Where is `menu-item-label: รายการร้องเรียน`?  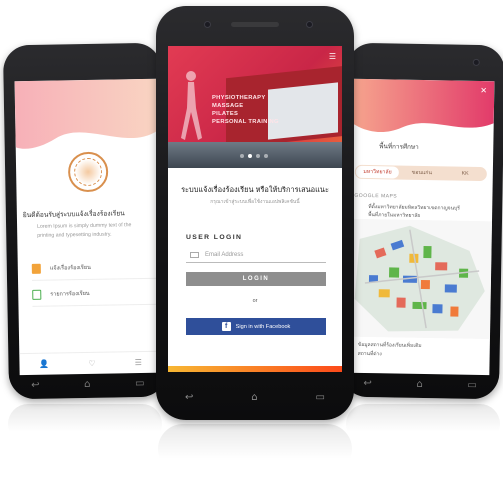 menu-item-label: รายการร้องเรียน is located at coordinates (70, 294).